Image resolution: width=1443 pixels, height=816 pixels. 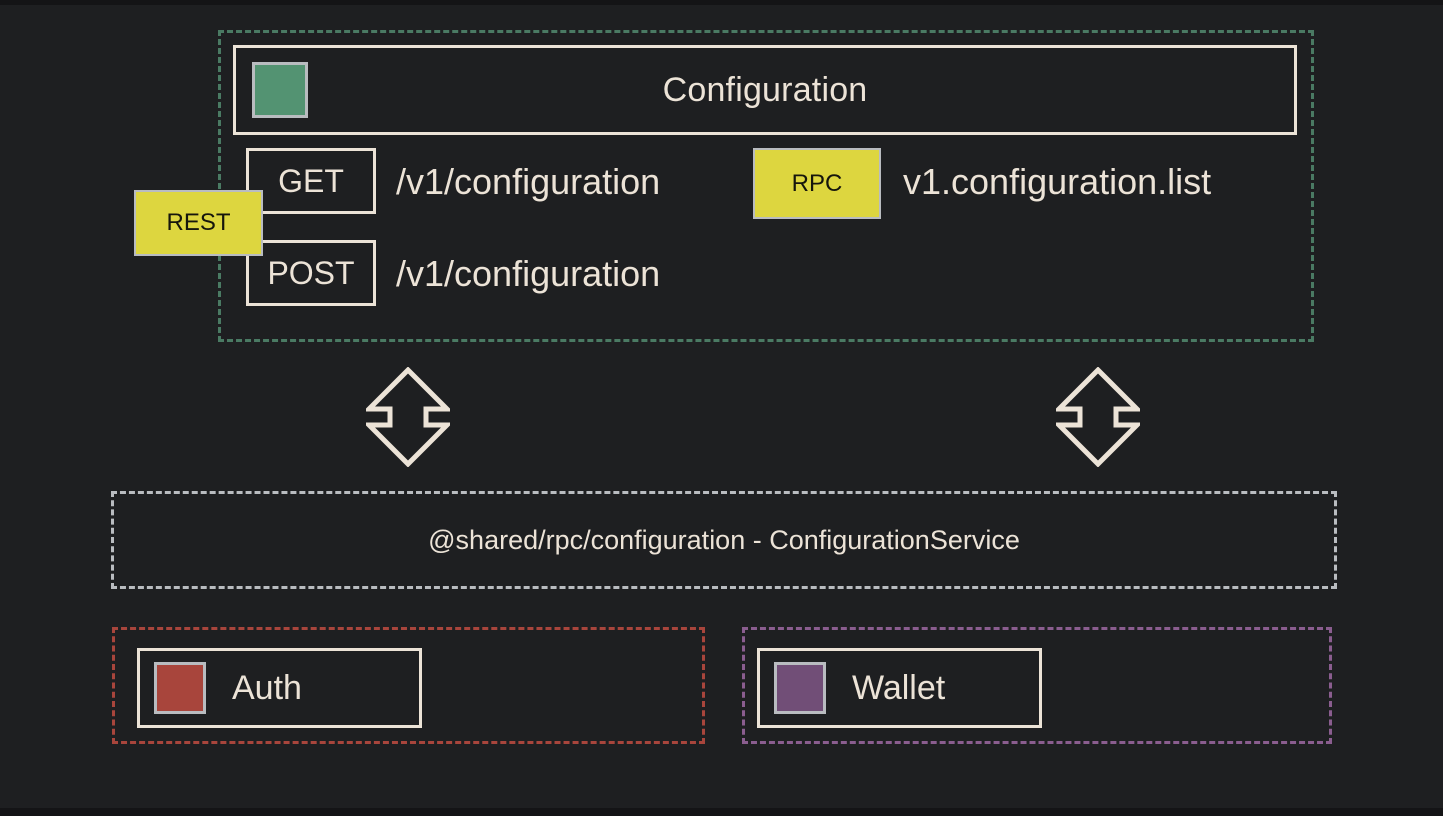 I want to click on configuration-service-title: Configuration, so click(x=765, y=89).